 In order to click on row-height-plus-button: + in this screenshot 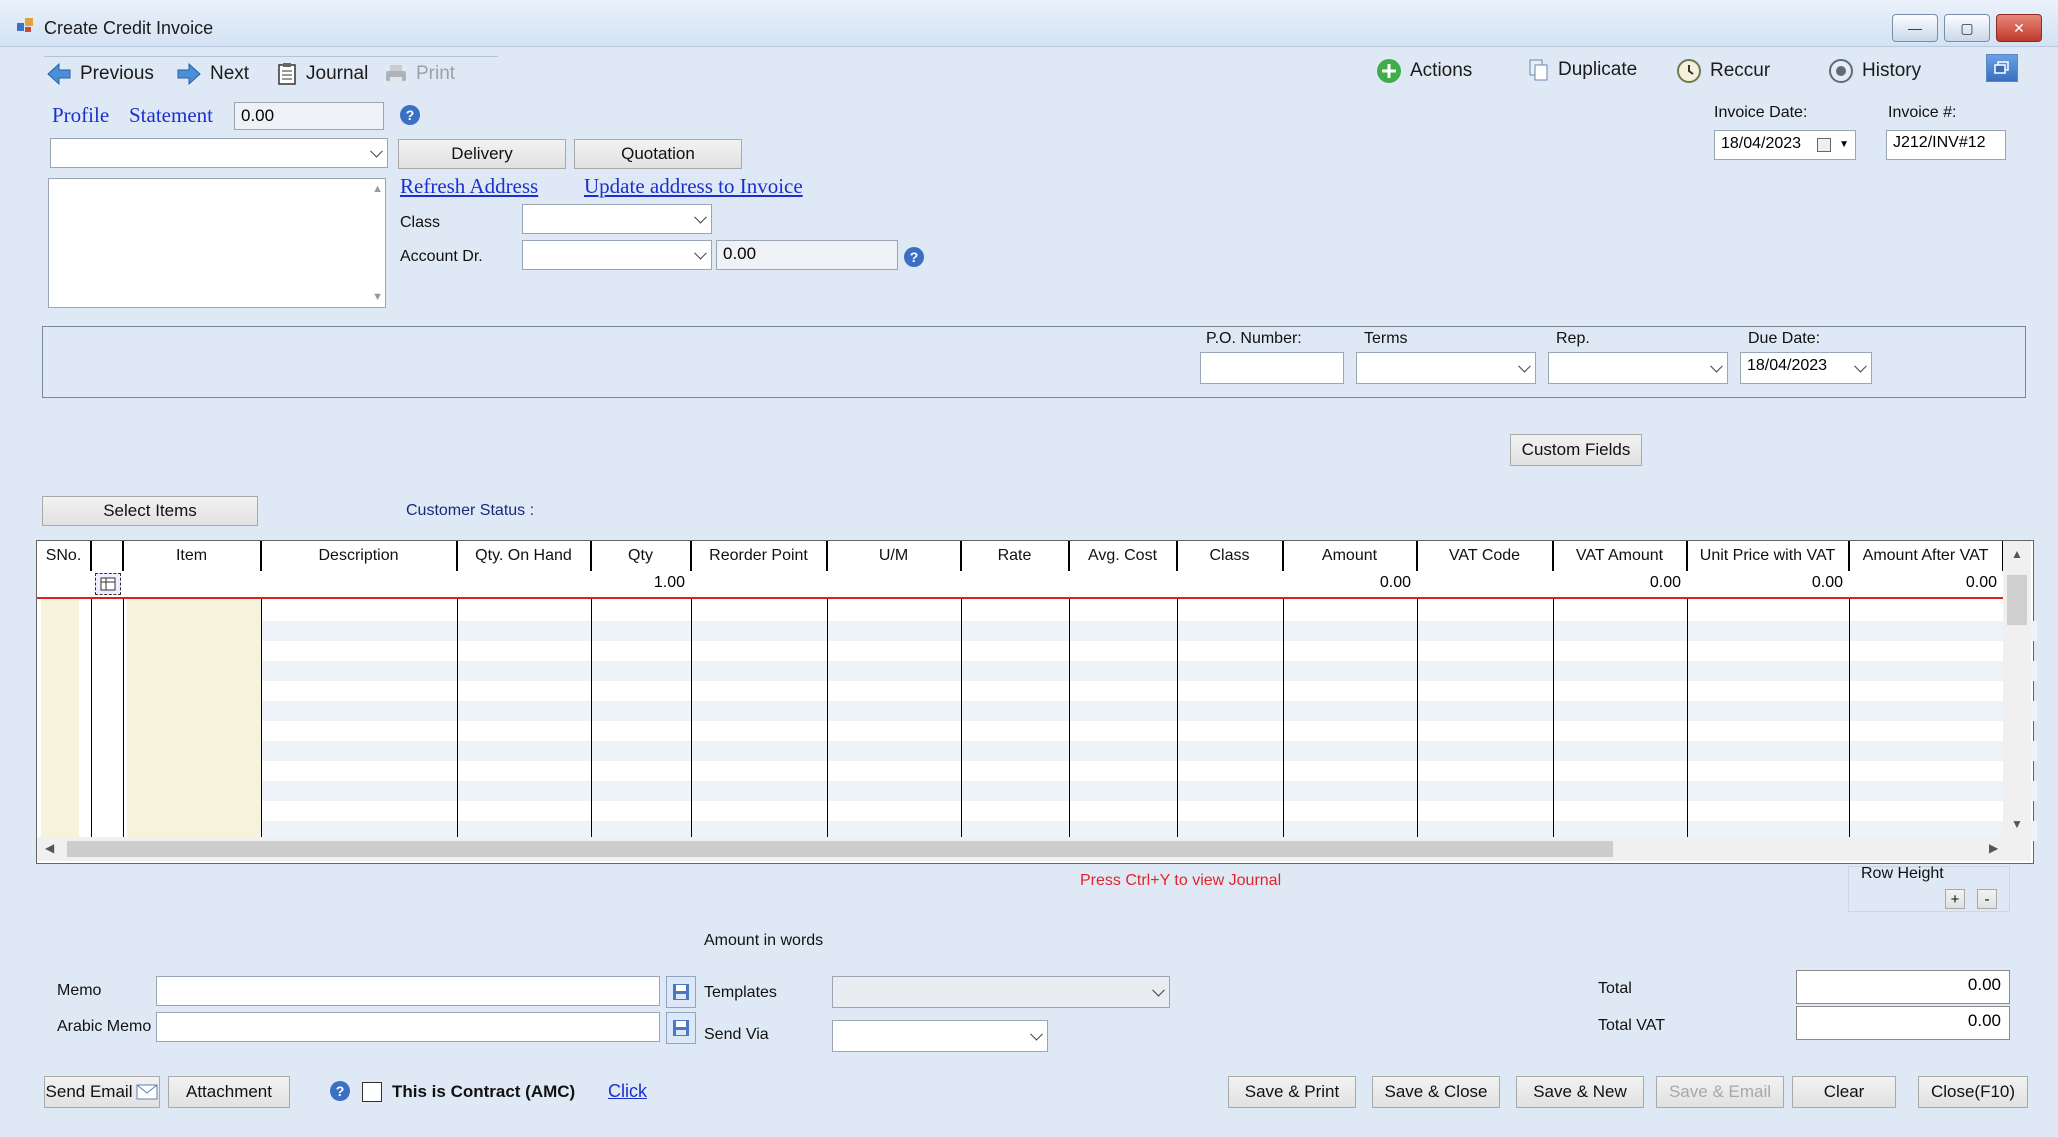, I will do `click(1955, 899)`.